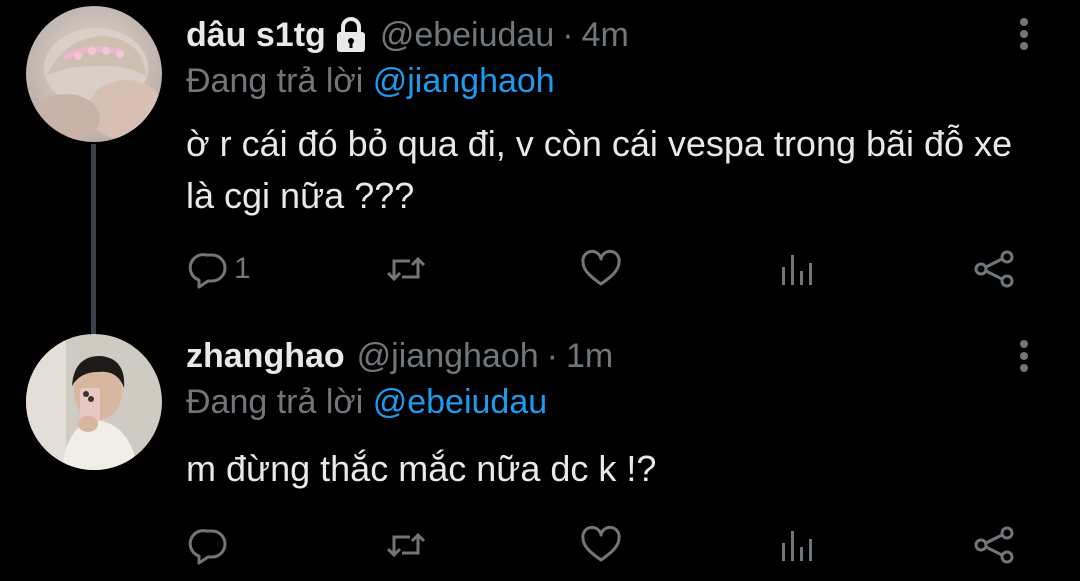  Describe the element at coordinates (589, 356) in the screenshot. I see `timestamp: 1m` at that location.